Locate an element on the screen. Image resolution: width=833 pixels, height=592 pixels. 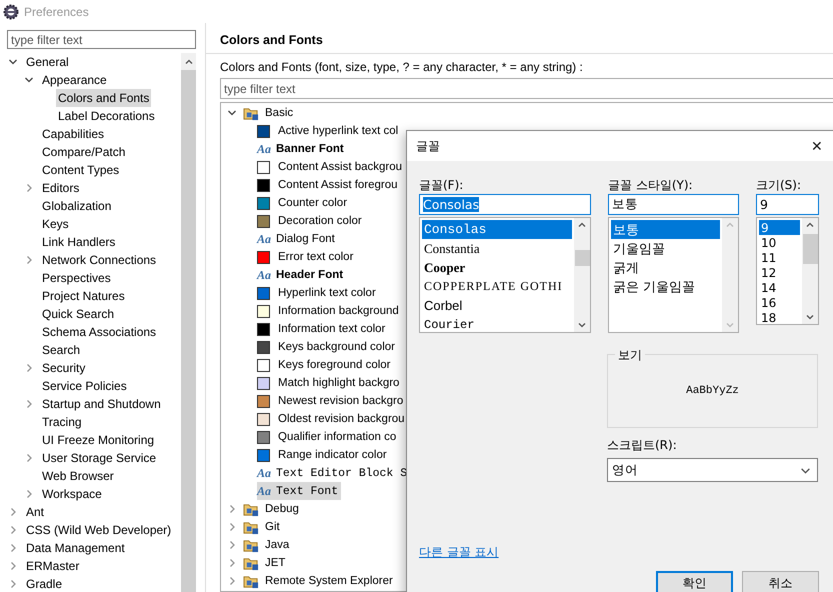
tree-item: Label Decorations is located at coordinates (106, 116).